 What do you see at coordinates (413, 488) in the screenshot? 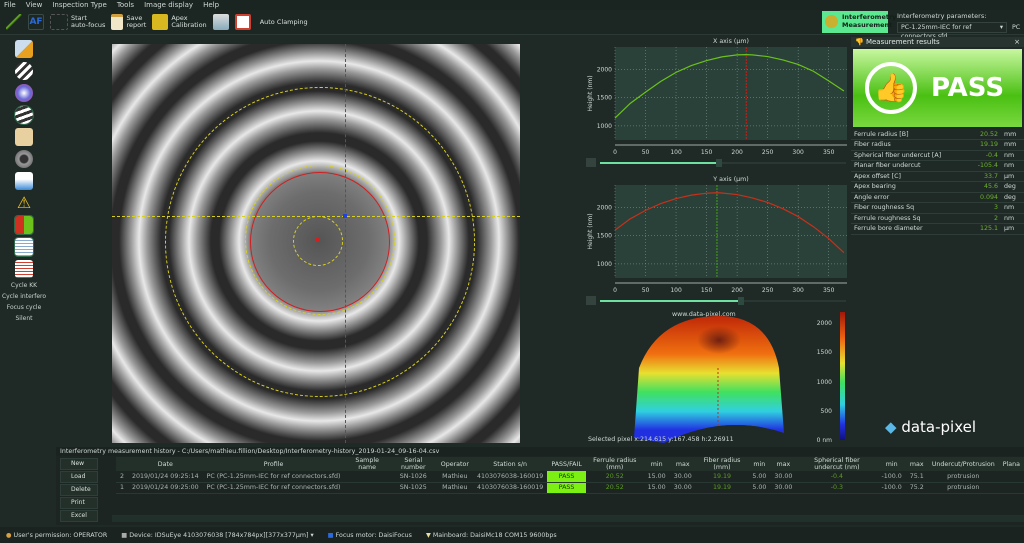
I see `table-cell: SN-1025` at bounding box center [413, 488].